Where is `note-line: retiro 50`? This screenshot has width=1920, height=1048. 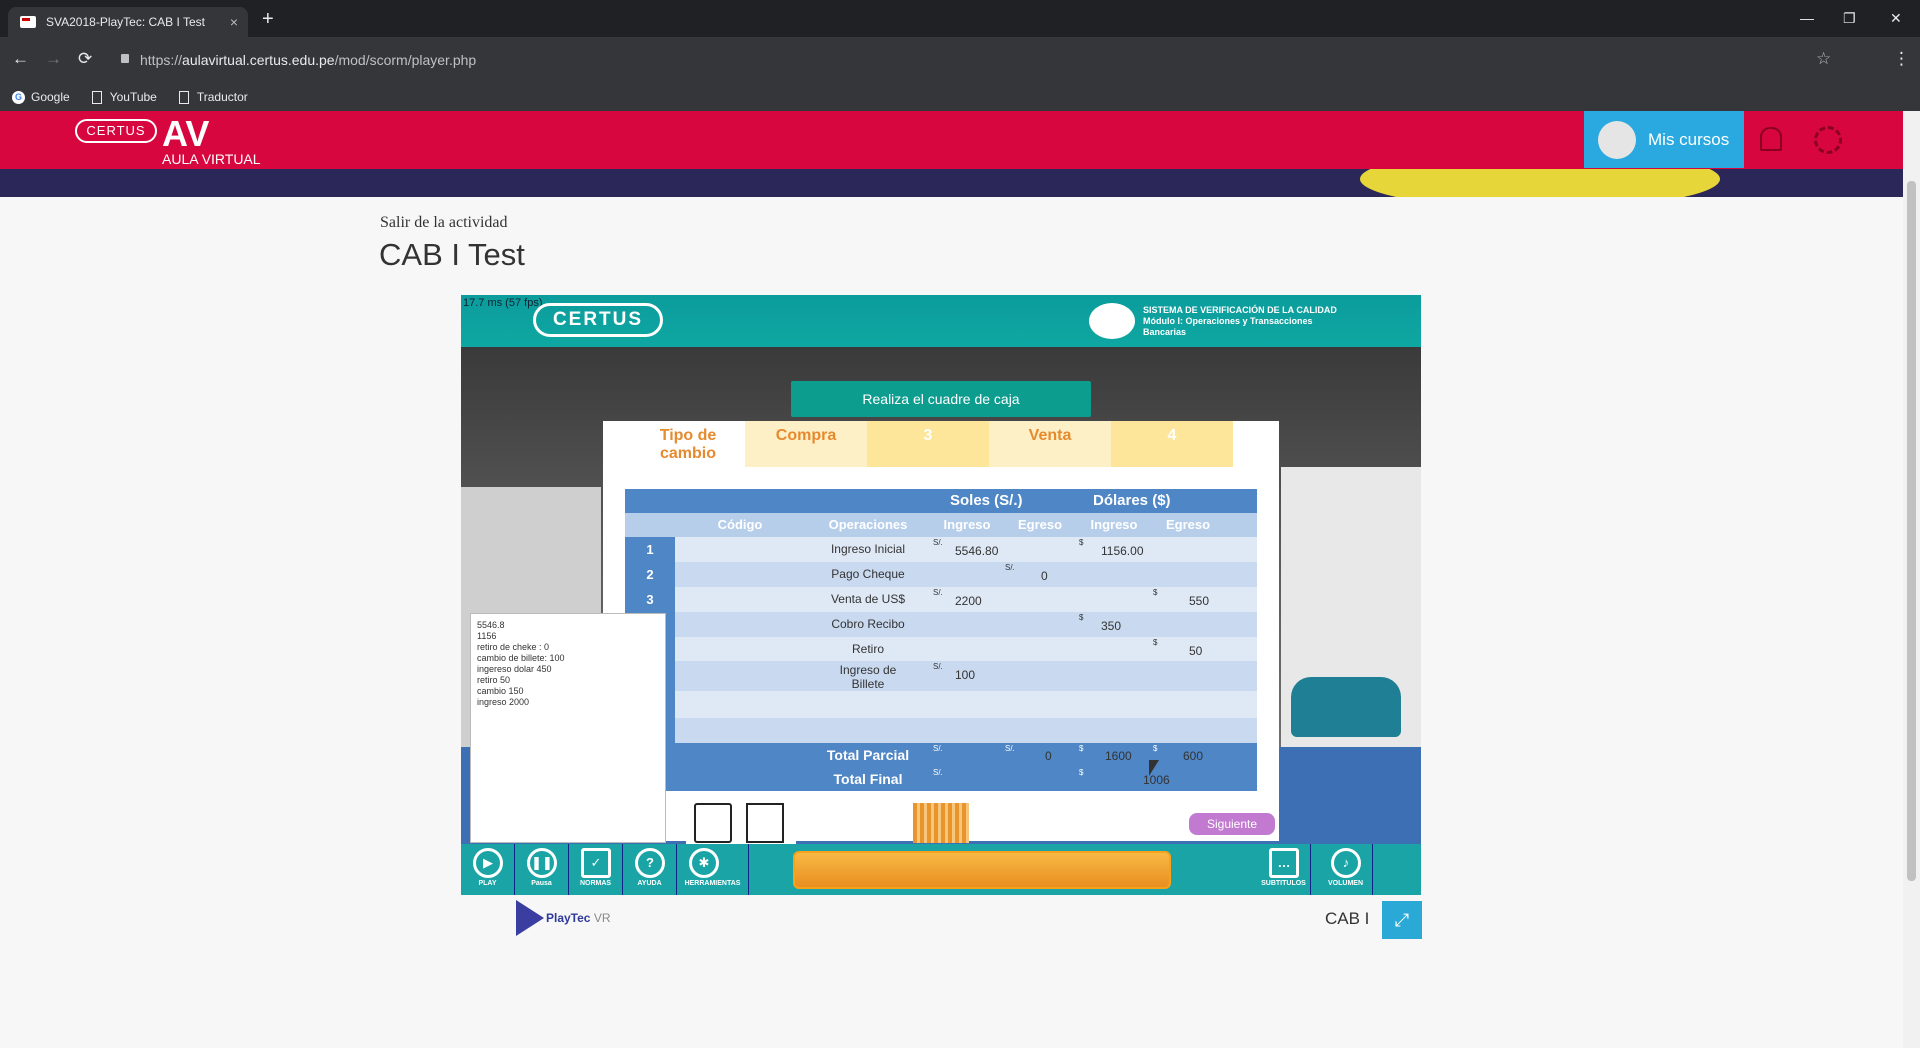 note-line: retiro 50 is located at coordinates (494, 680).